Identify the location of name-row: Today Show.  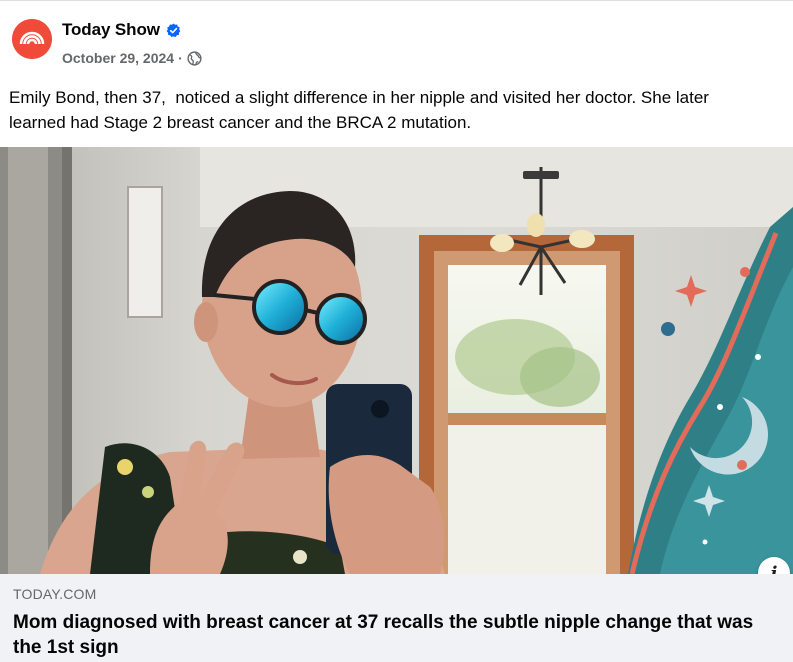
(132, 30).